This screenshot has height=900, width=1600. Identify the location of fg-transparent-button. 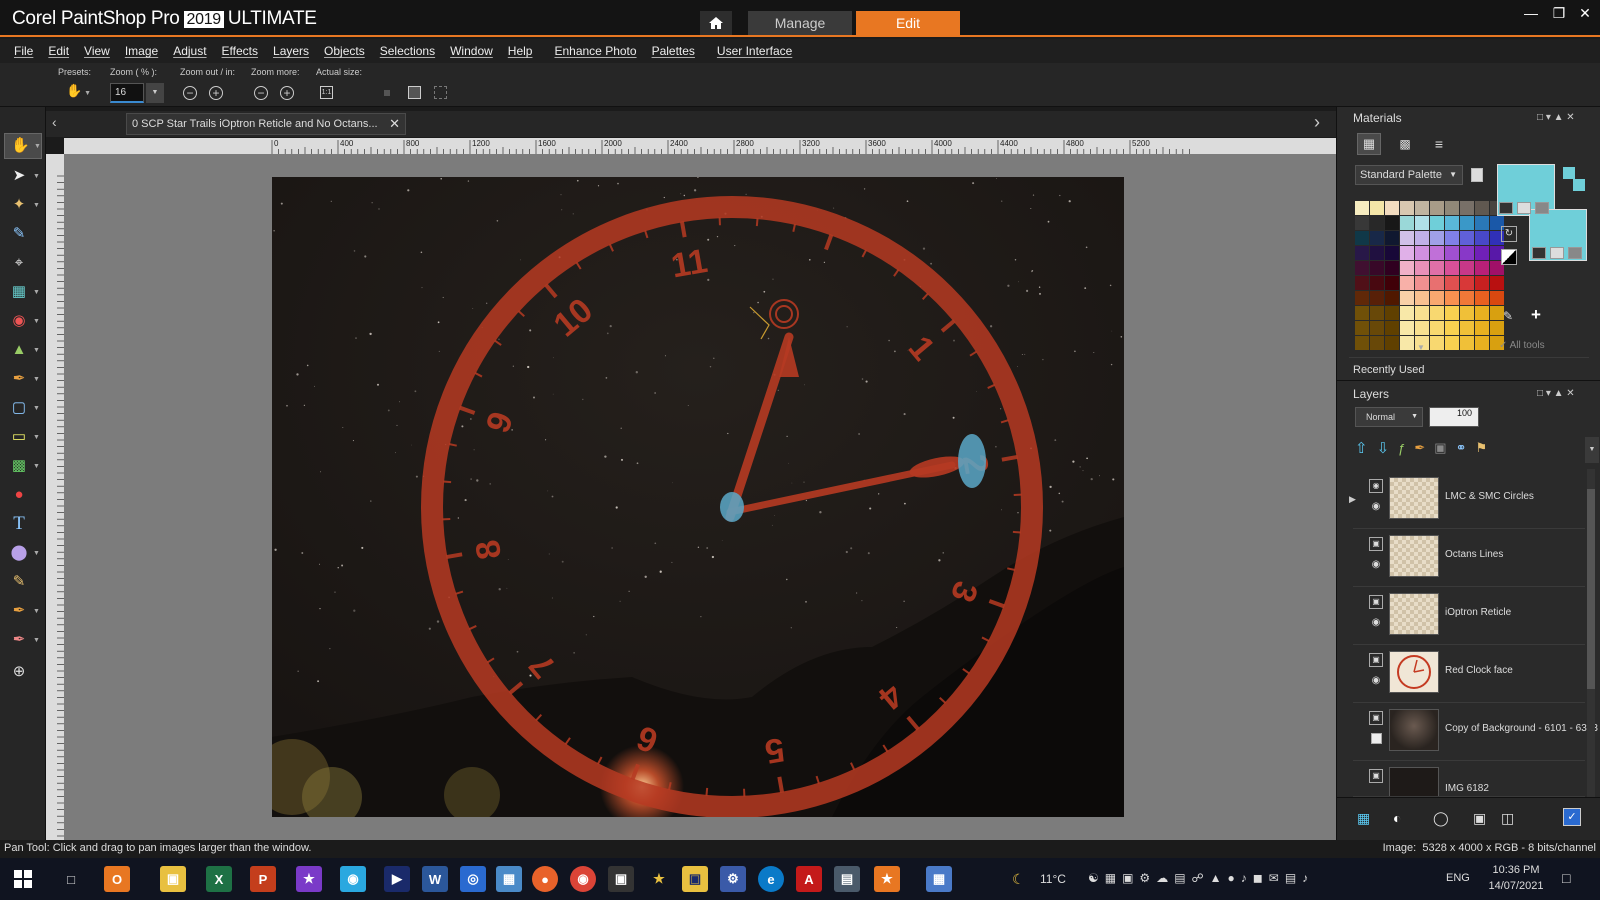
(1542, 208).